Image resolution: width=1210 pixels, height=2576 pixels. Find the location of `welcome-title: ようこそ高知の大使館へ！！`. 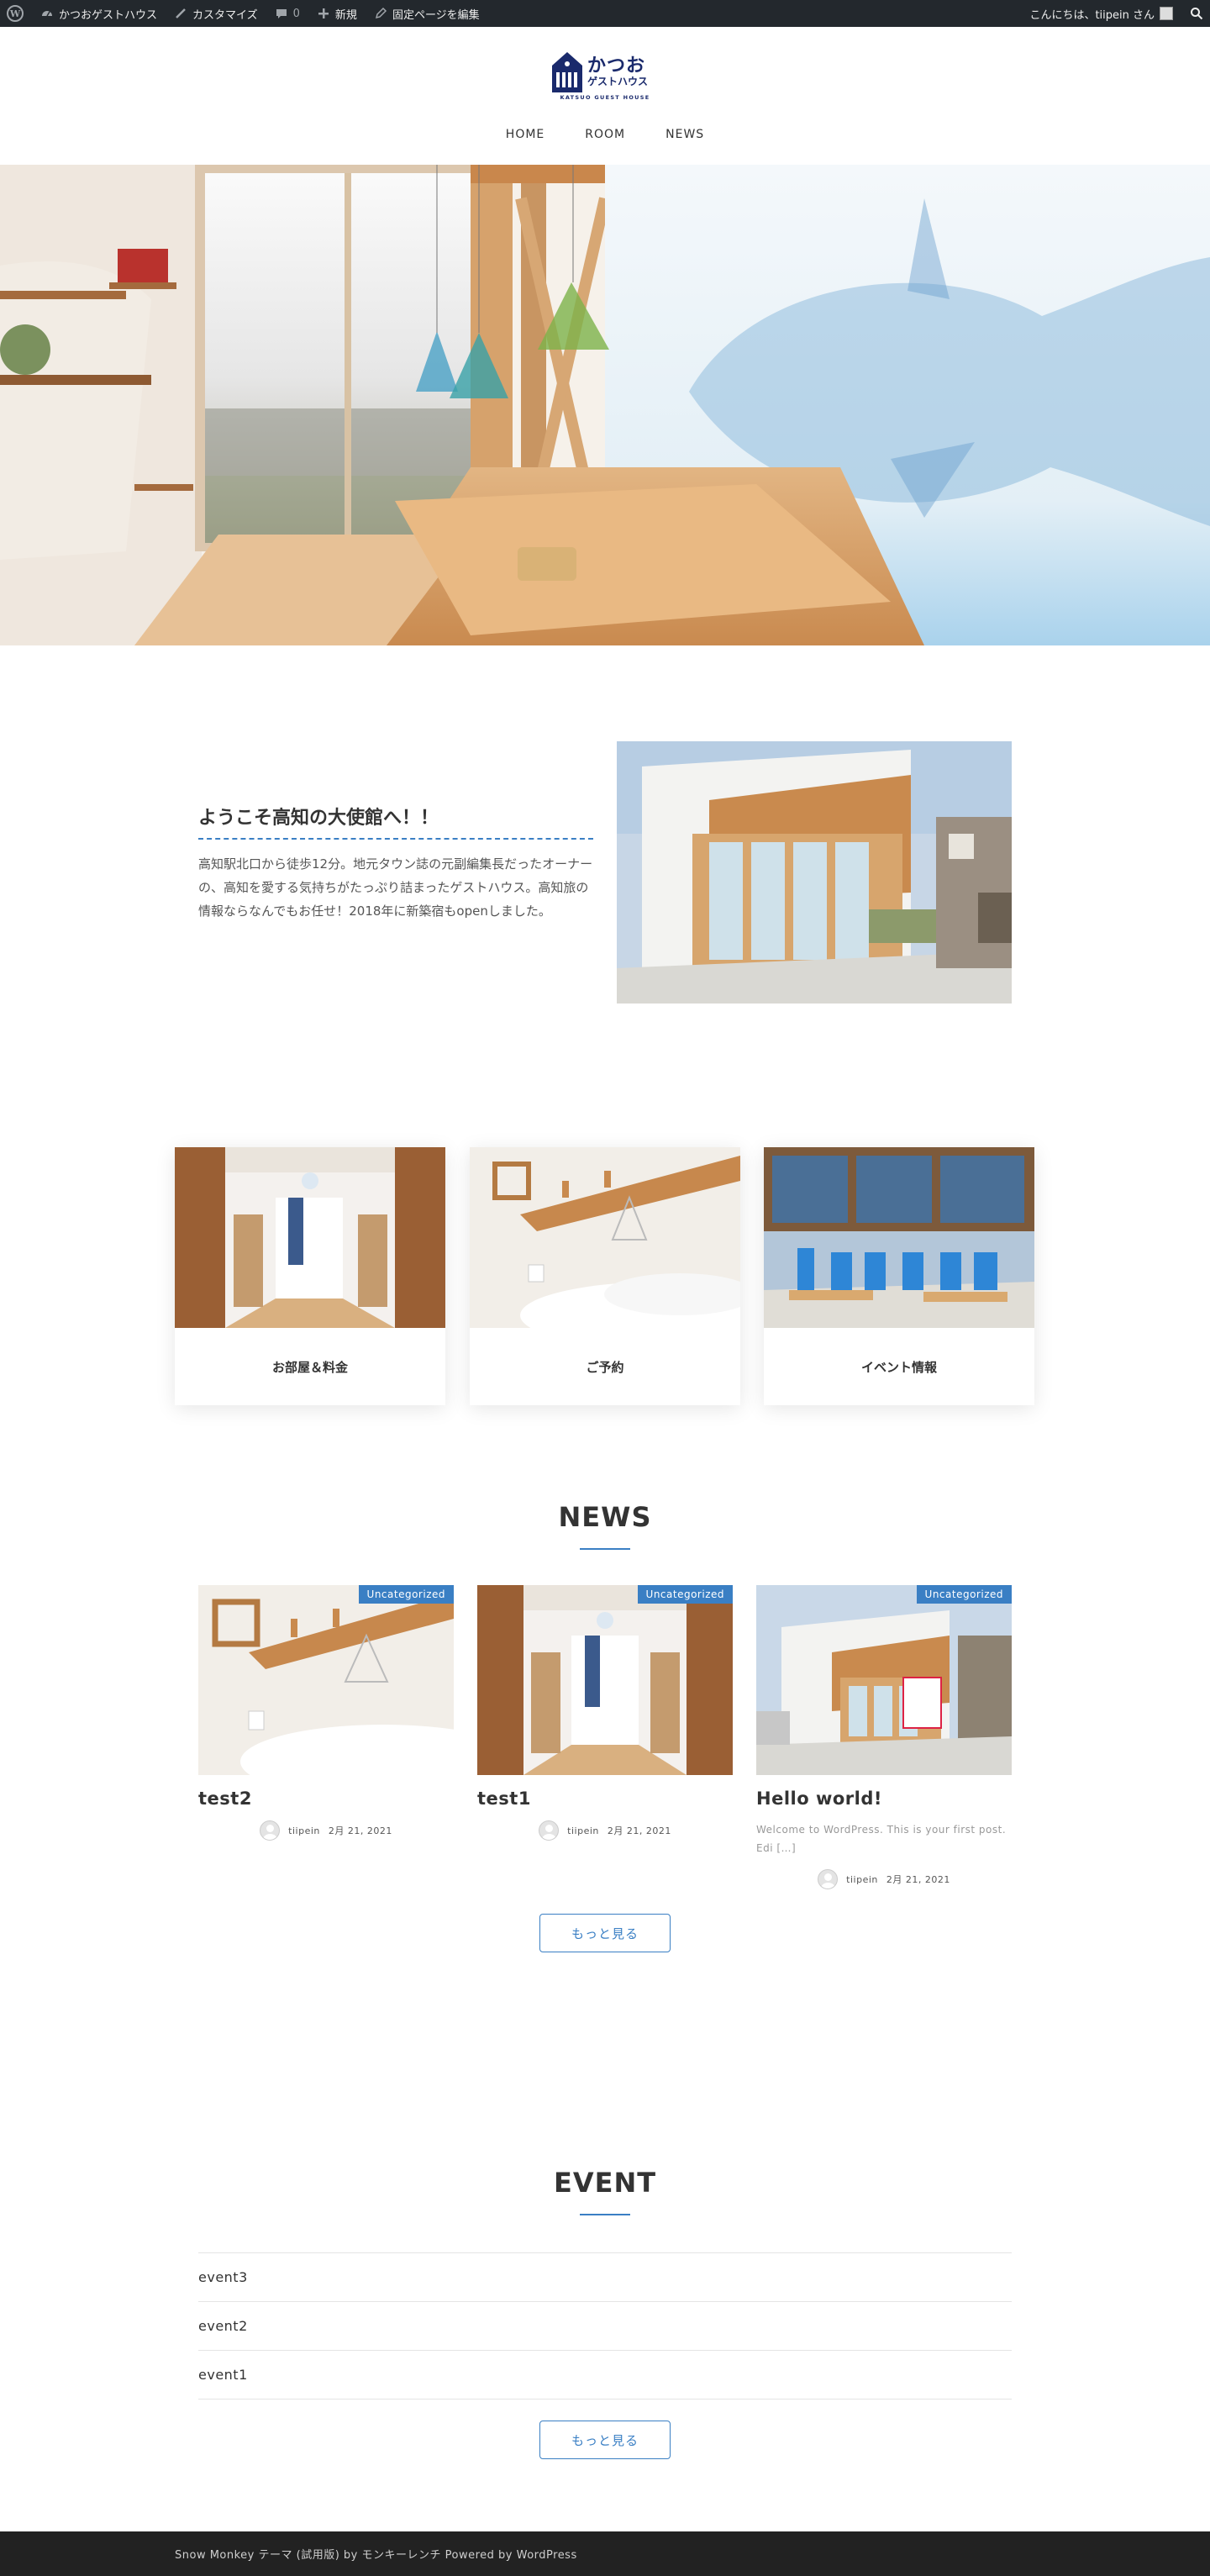

welcome-title: ようこそ高知の大使館へ！！ is located at coordinates (396, 821).